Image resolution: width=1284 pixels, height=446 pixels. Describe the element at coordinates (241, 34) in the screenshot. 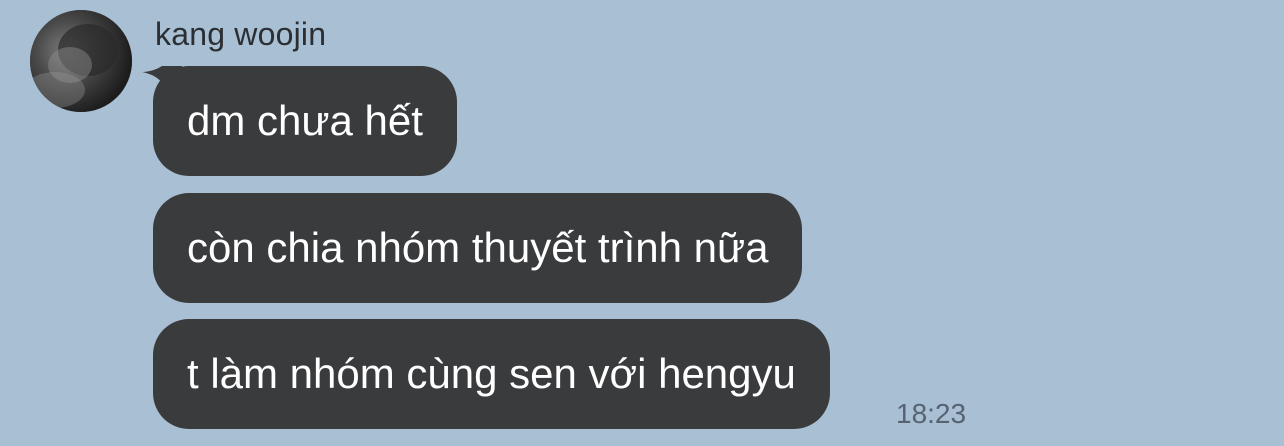

I see `sender-name: kang woojin` at that location.